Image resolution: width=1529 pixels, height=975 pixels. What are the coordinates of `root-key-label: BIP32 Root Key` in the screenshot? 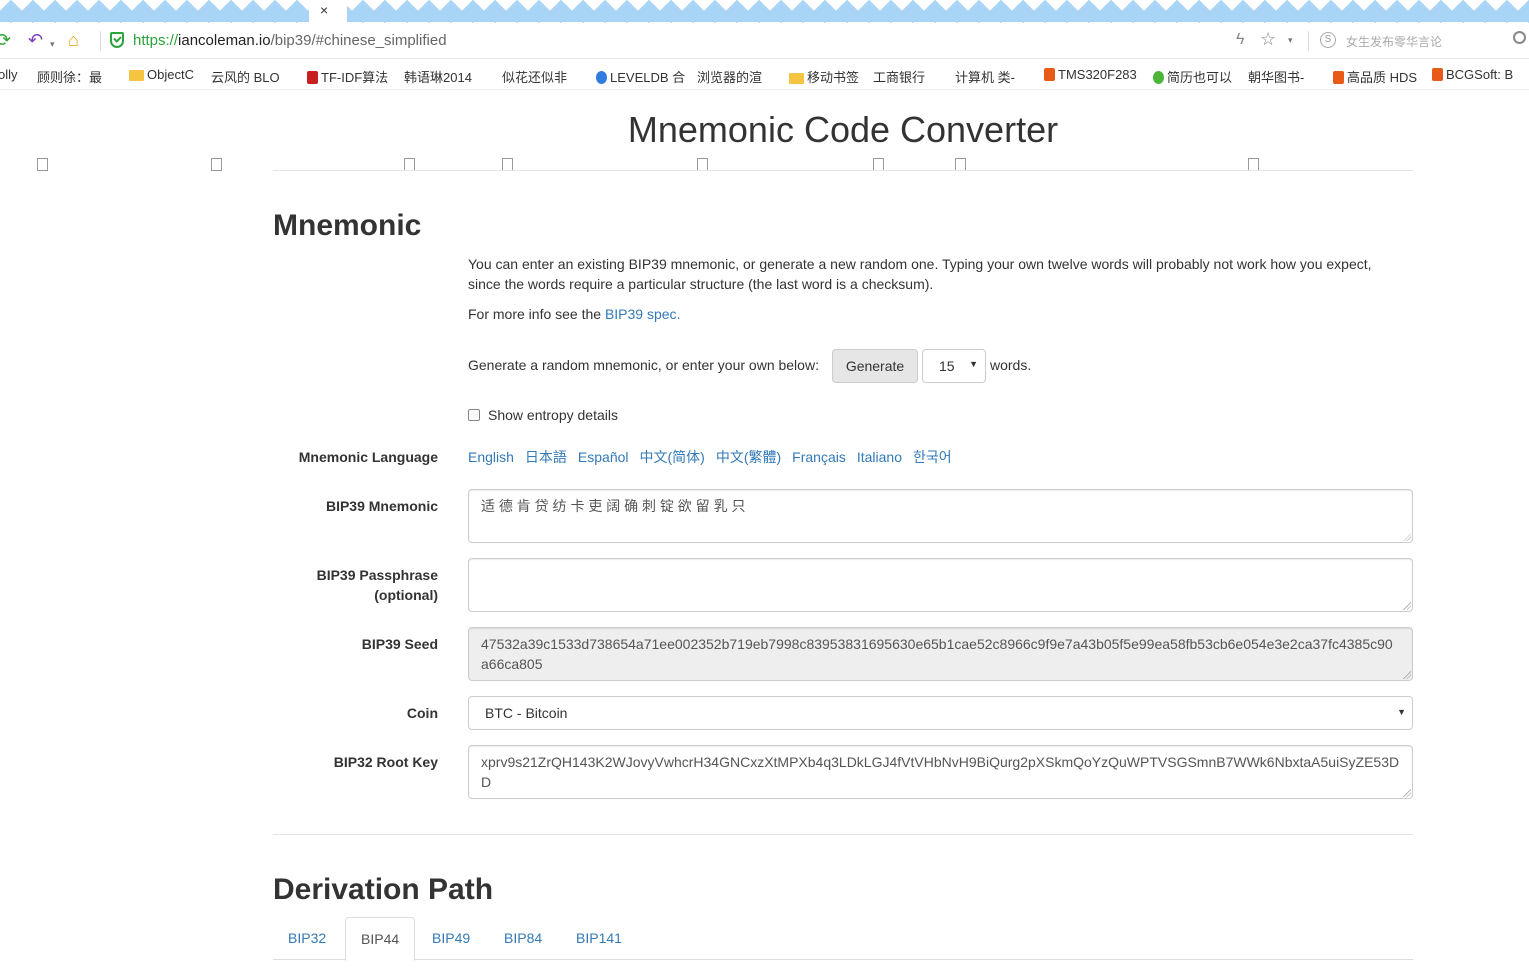 It's located at (385, 762).